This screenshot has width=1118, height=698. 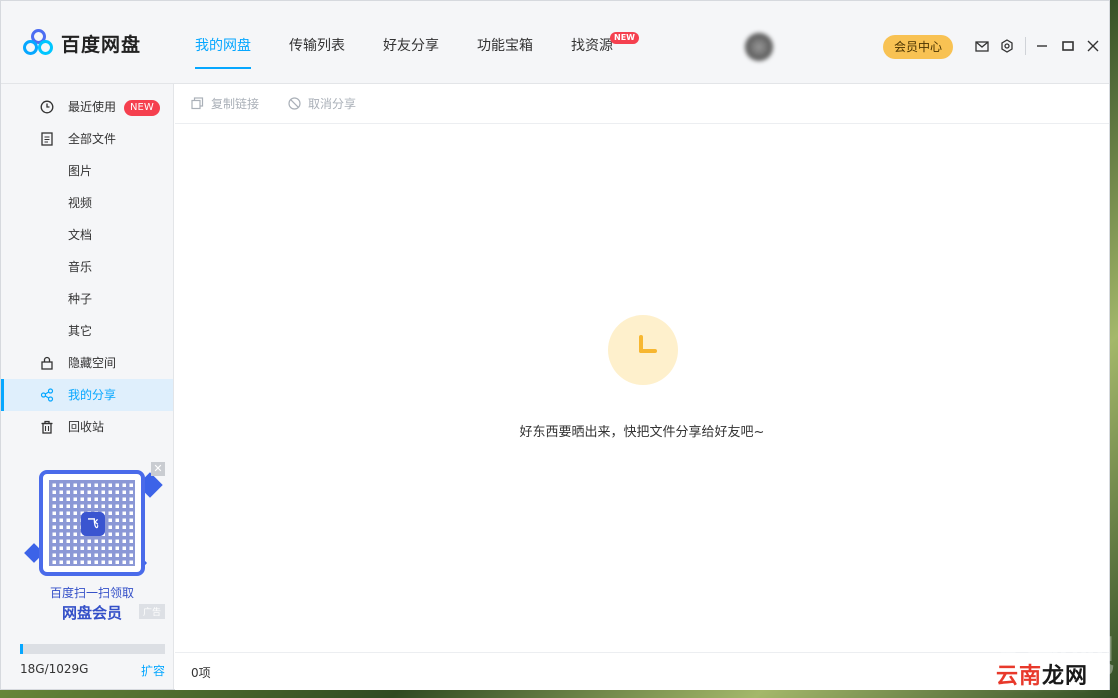 What do you see at coordinates (201, 673) in the screenshot?
I see `item-count: 0项` at bounding box center [201, 673].